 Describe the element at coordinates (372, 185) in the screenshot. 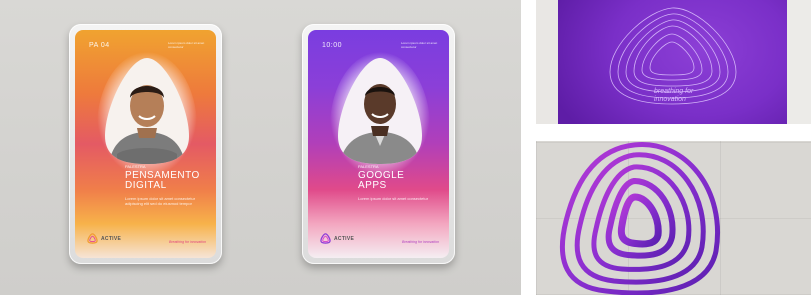

I see `card-title-line2: APPS` at that location.